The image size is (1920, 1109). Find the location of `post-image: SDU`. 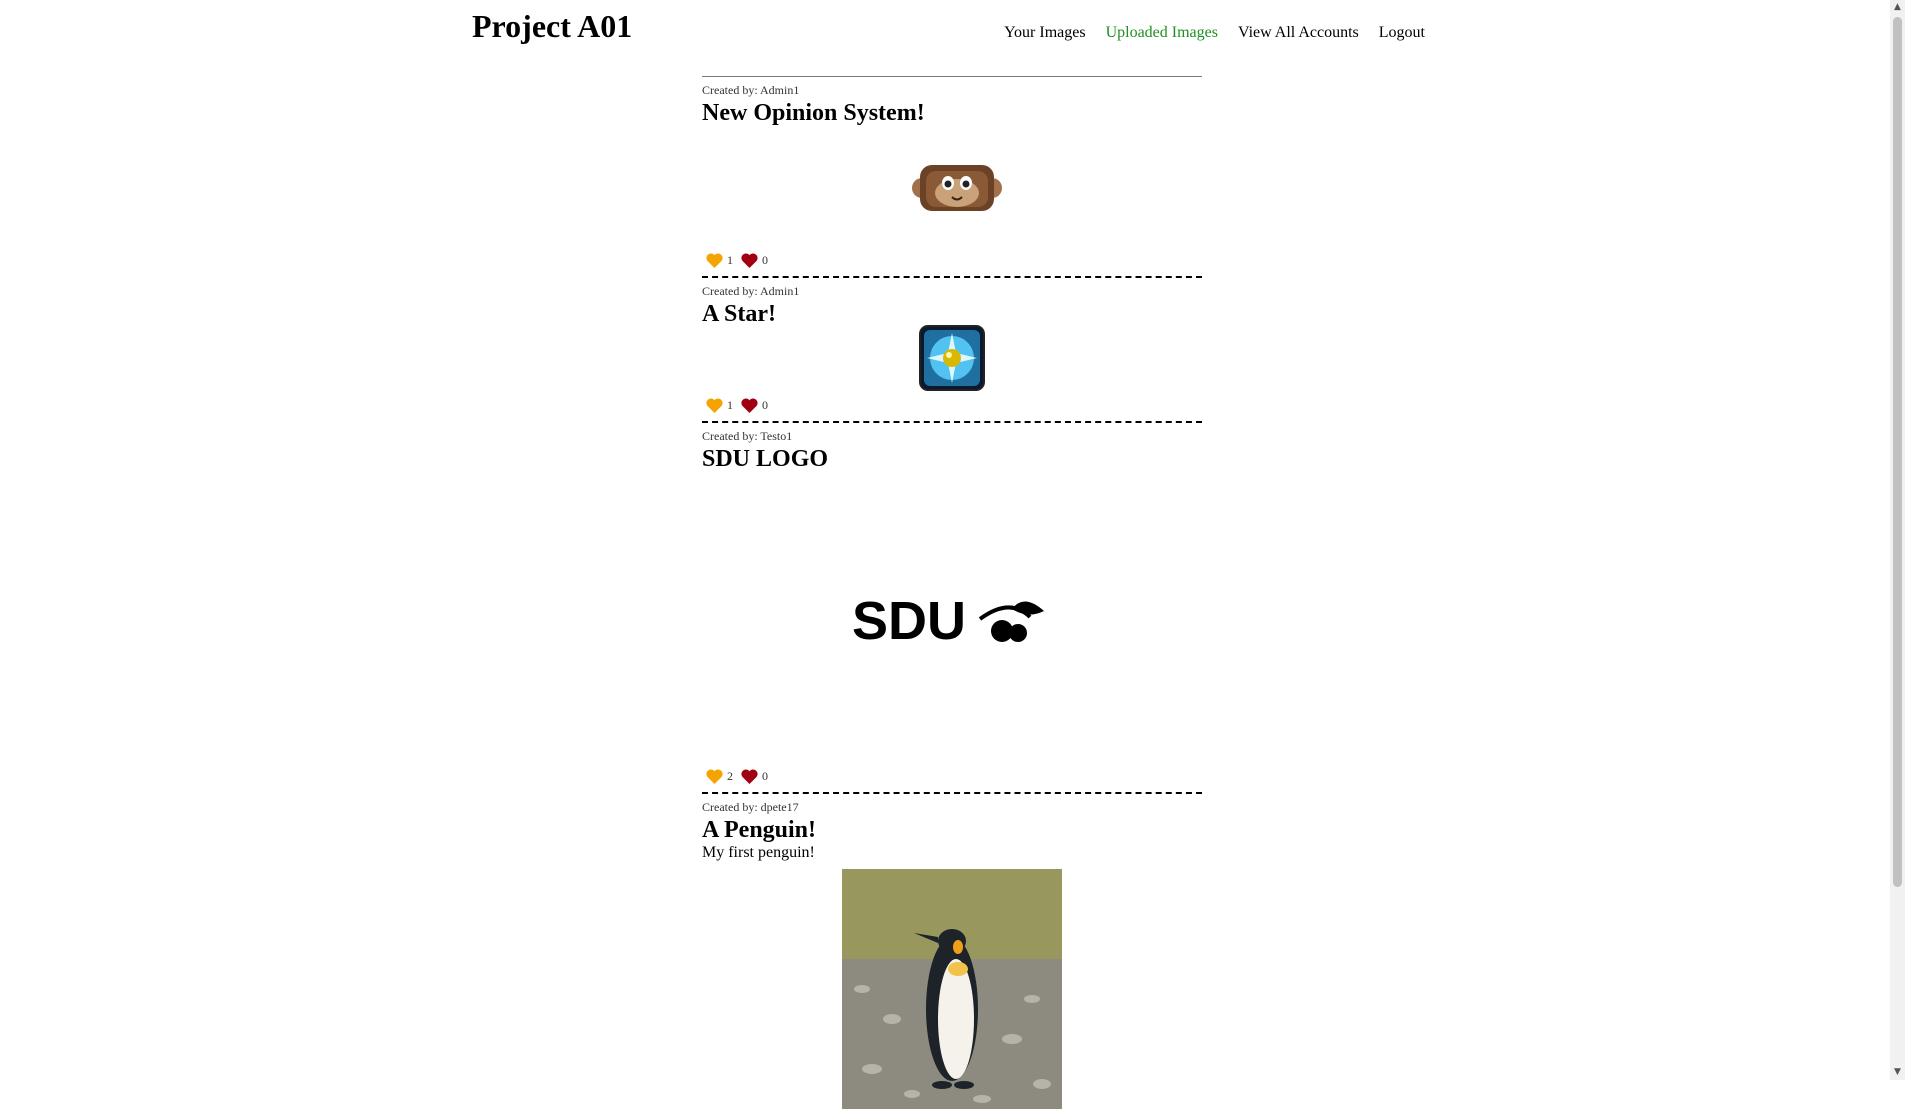

post-image: SDU is located at coordinates (952, 619).